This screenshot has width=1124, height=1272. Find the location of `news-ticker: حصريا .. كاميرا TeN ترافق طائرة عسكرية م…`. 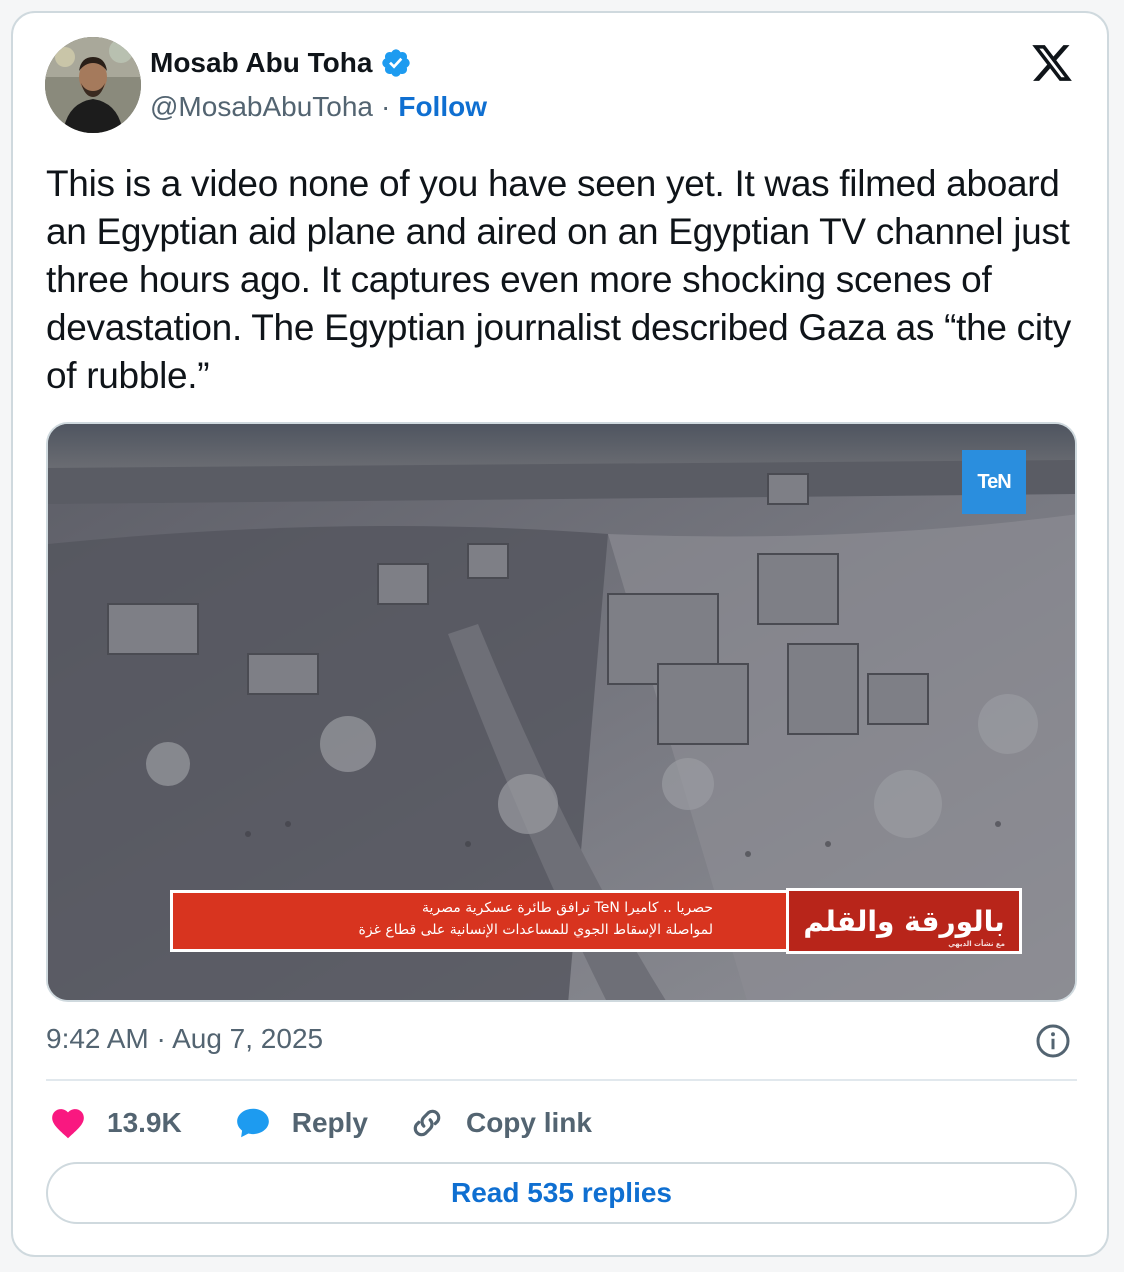

news-ticker: حصريا .. كاميرا TeN ترافق طائرة عسكرية م… is located at coordinates (598, 921).